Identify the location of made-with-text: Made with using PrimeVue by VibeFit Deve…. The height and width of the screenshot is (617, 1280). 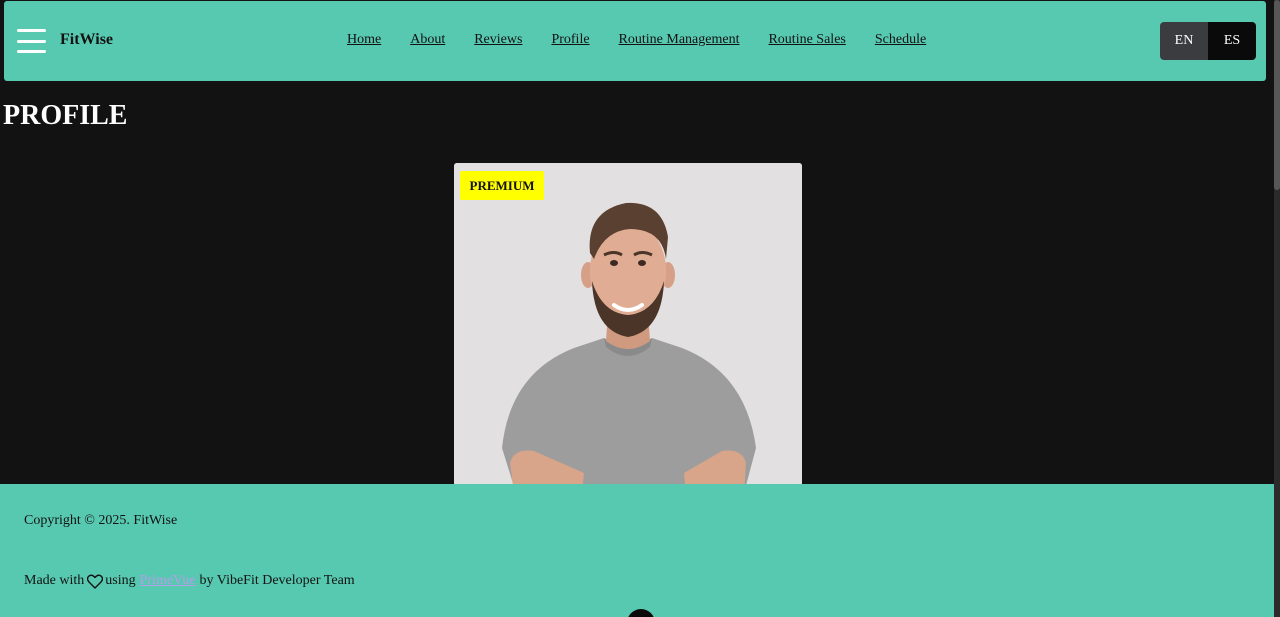
(189, 581).